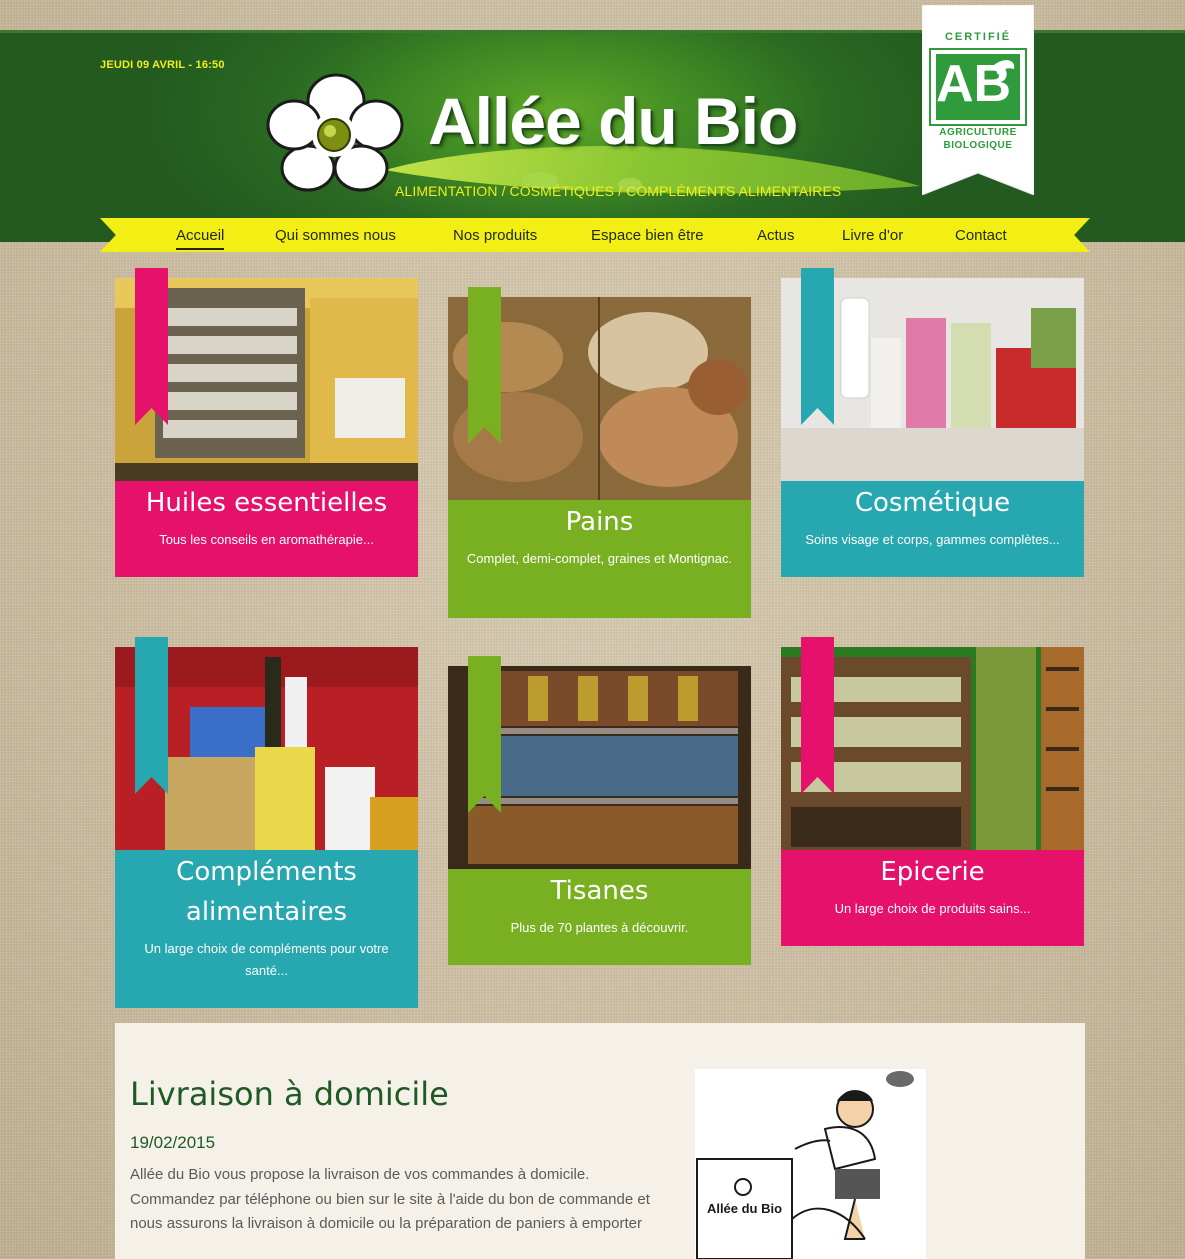 This screenshot has height=1259, width=1185. What do you see at coordinates (266, 892) in the screenshot?
I see `card-title-complements: Compléments alimentaires` at bounding box center [266, 892].